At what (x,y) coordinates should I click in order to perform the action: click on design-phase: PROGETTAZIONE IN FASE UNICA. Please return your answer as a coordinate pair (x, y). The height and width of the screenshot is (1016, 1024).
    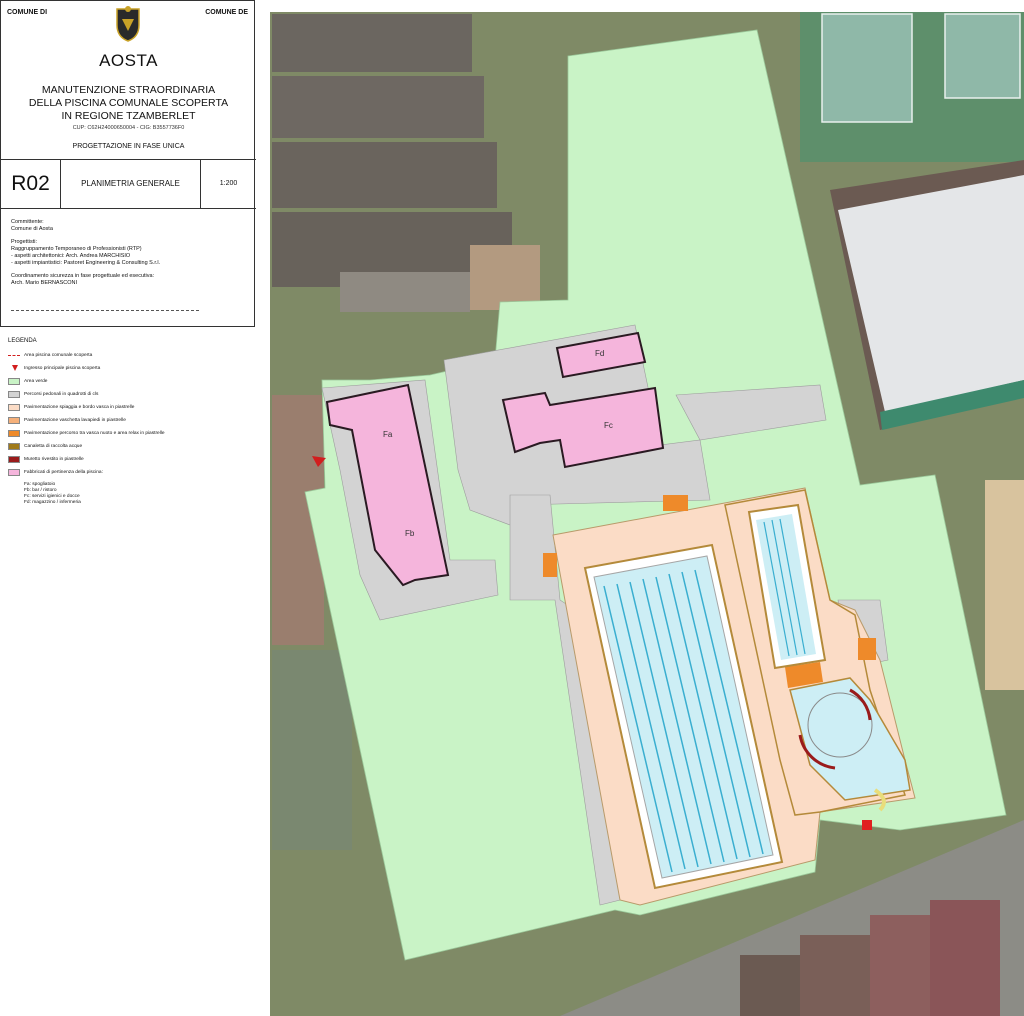
    Looking at the image, I should click on (128, 146).